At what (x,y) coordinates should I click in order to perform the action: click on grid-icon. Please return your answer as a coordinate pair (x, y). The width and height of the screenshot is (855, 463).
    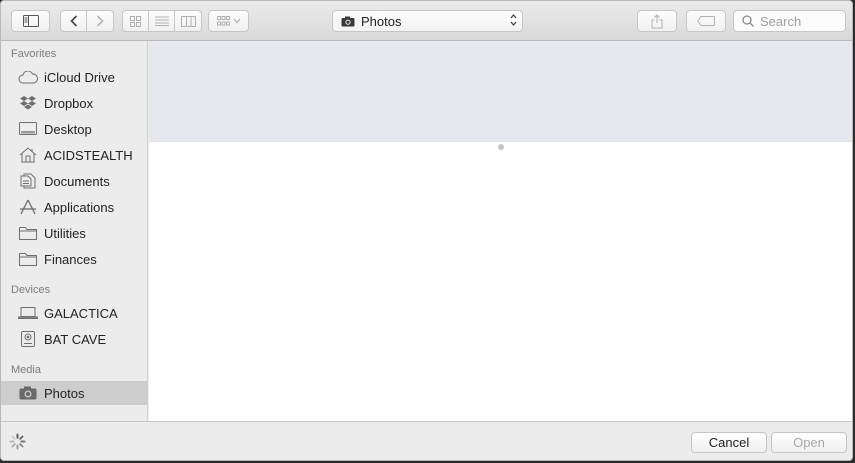
    Looking at the image, I should click on (135, 21).